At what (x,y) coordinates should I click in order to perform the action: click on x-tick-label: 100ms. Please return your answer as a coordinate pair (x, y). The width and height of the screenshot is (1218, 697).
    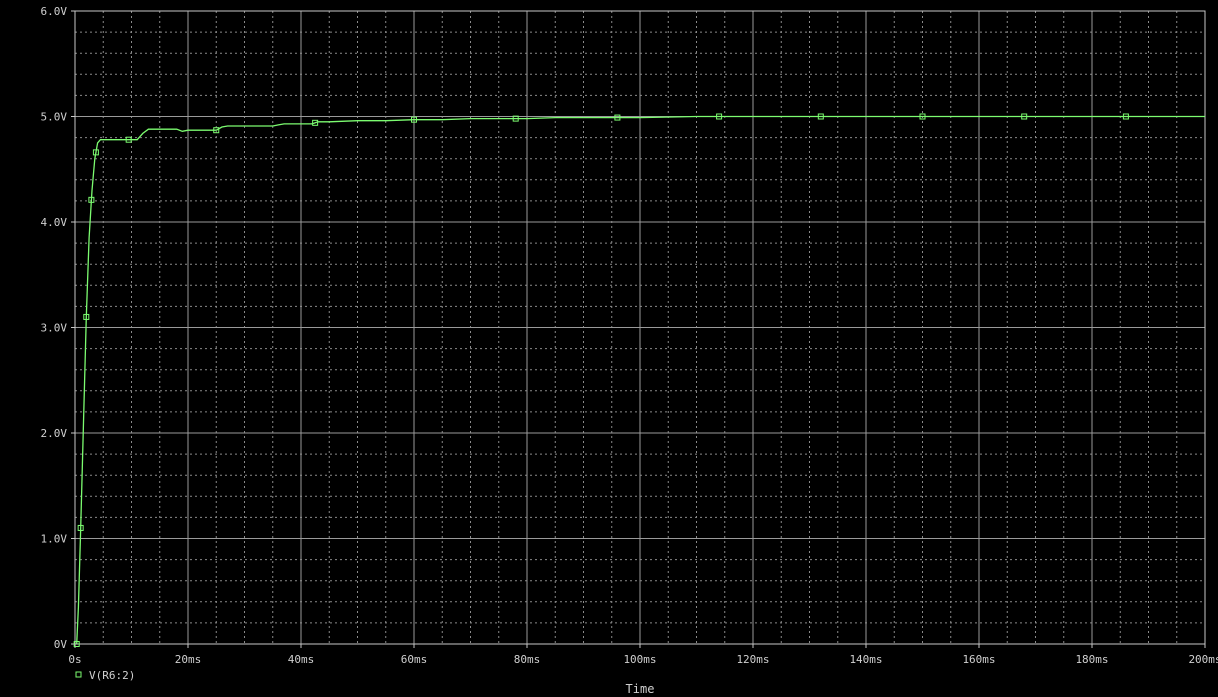
    Looking at the image, I should click on (639, 659).